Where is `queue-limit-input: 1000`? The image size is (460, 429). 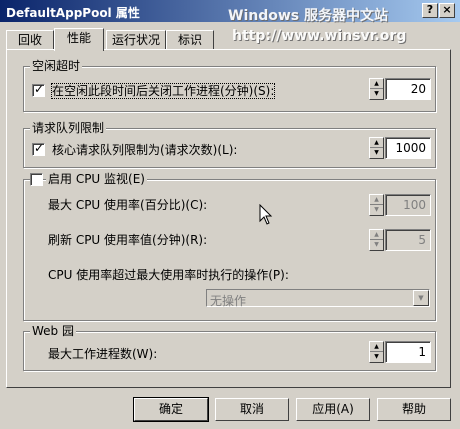 queue-limit-input: 1000 is located at coordinates (408, 148).